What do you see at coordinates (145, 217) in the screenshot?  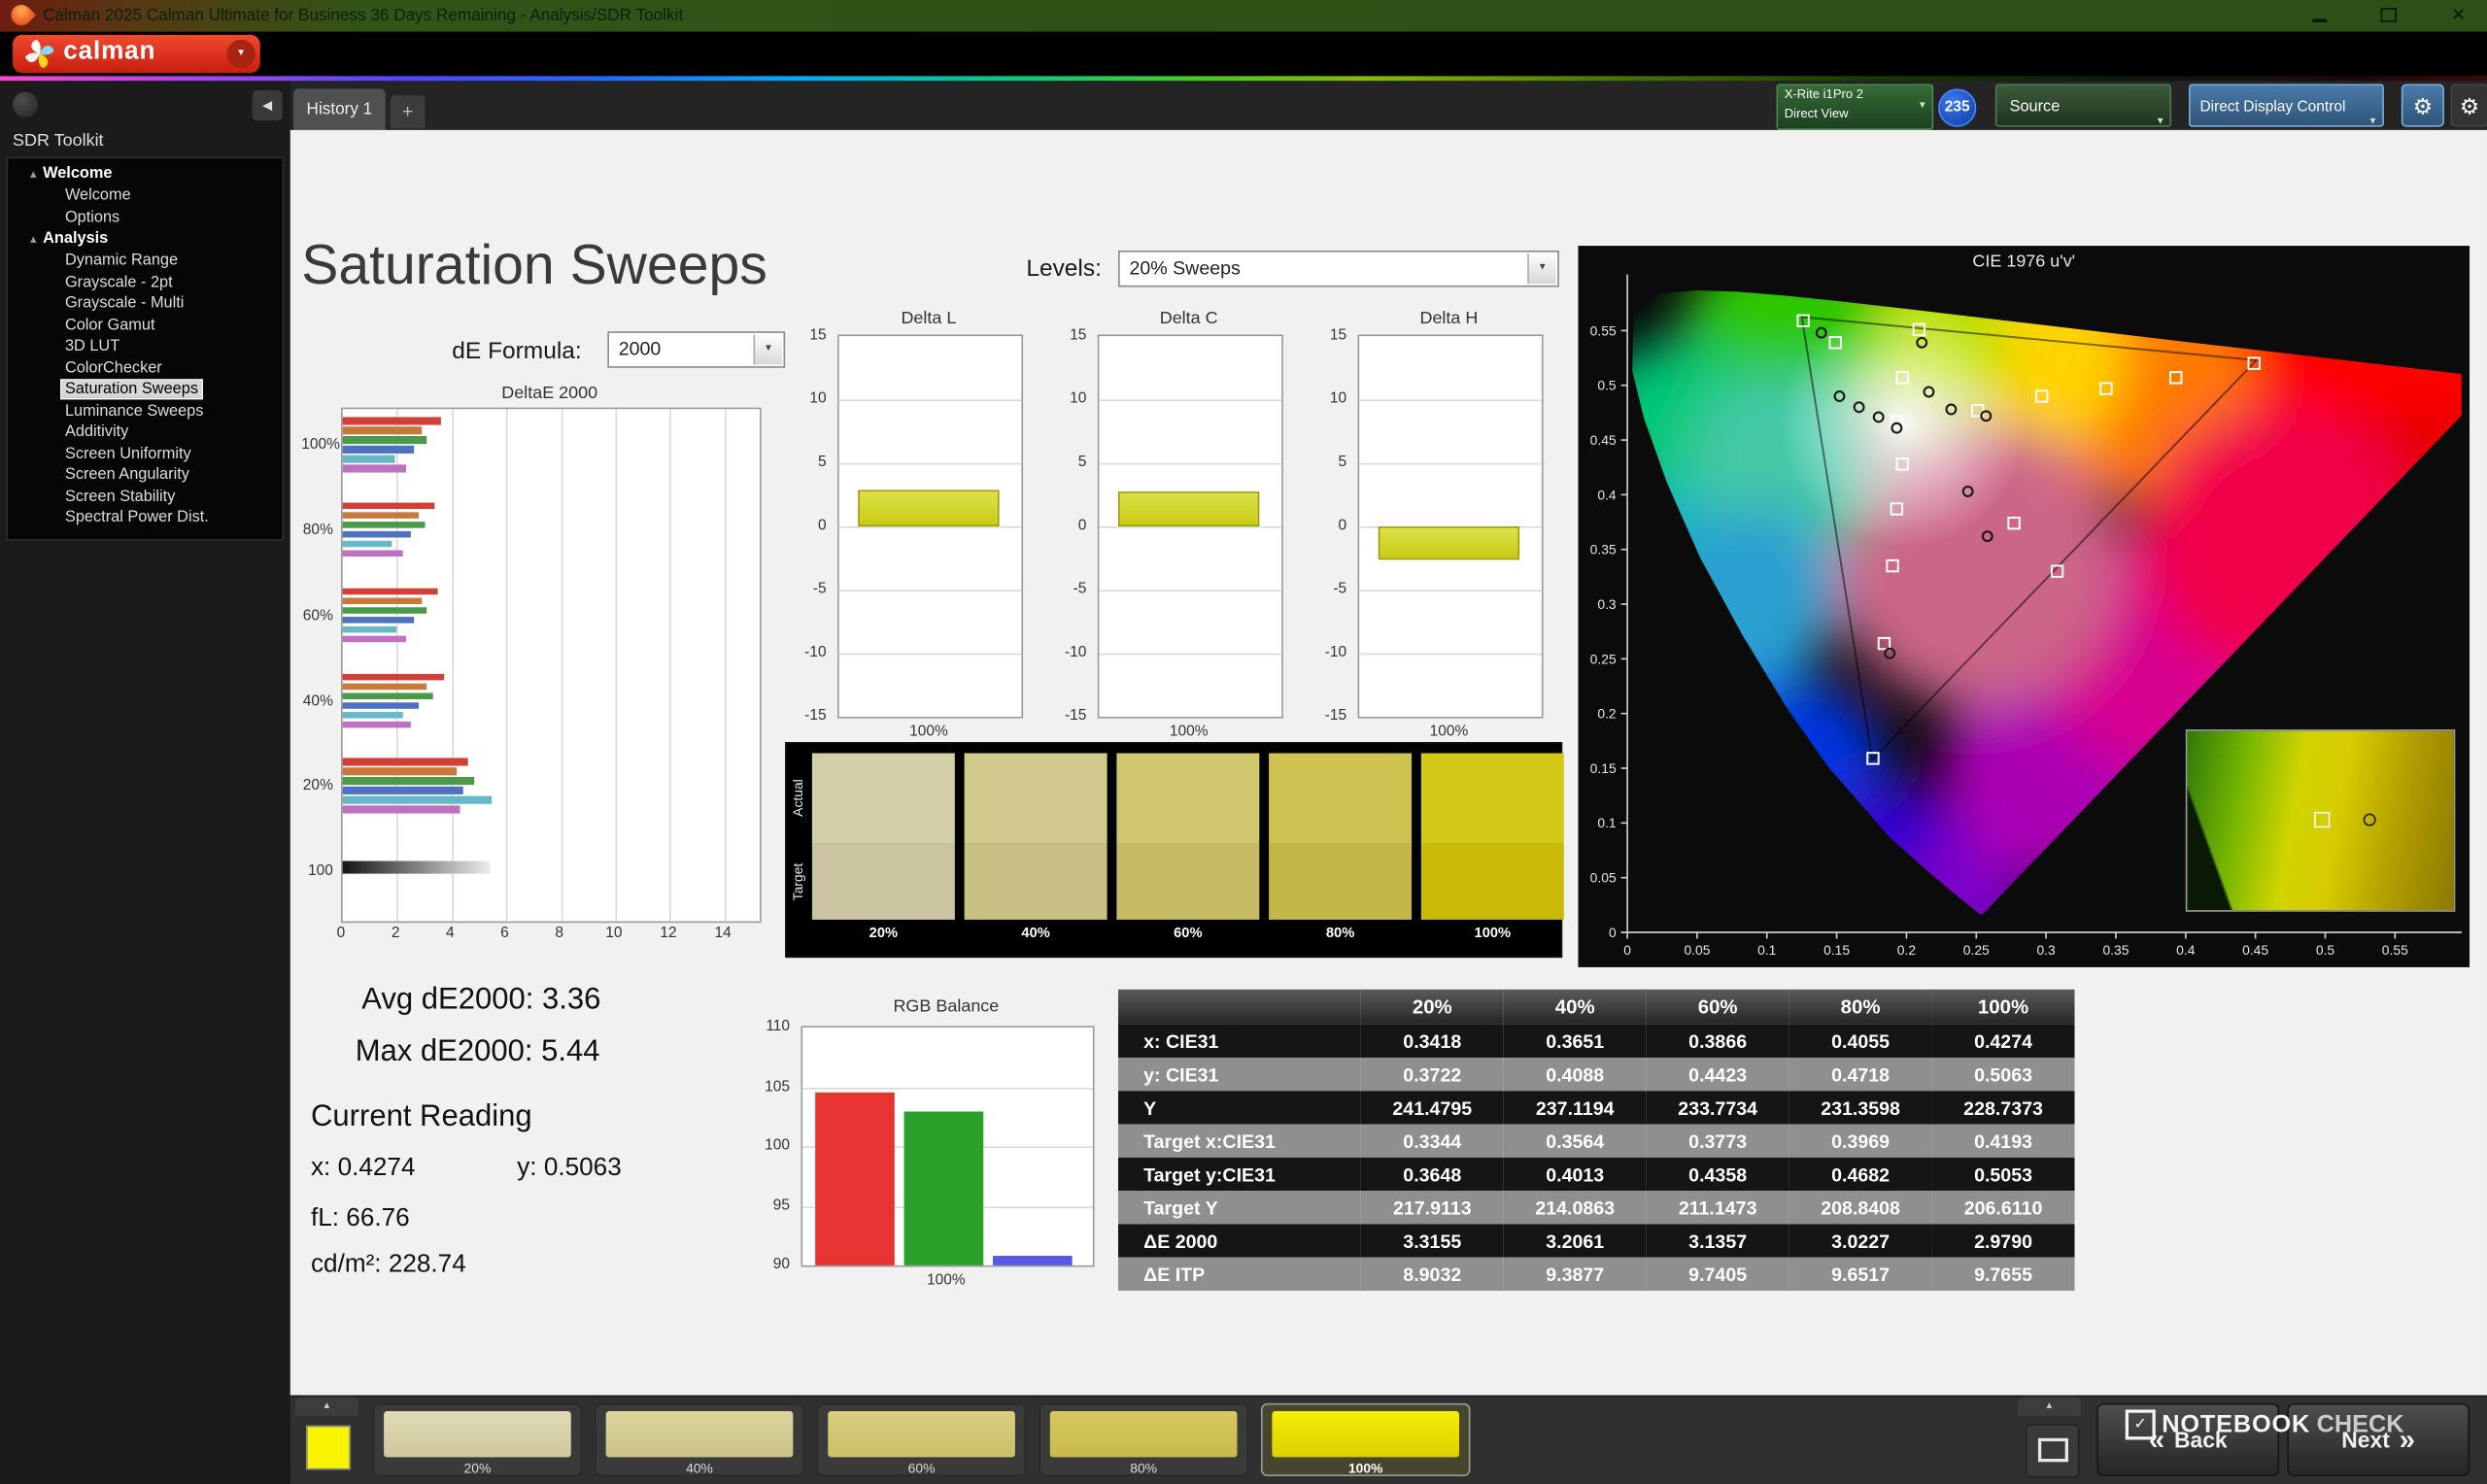 I see `sidebar-item-options: Options` at bounding box center [145, 217].